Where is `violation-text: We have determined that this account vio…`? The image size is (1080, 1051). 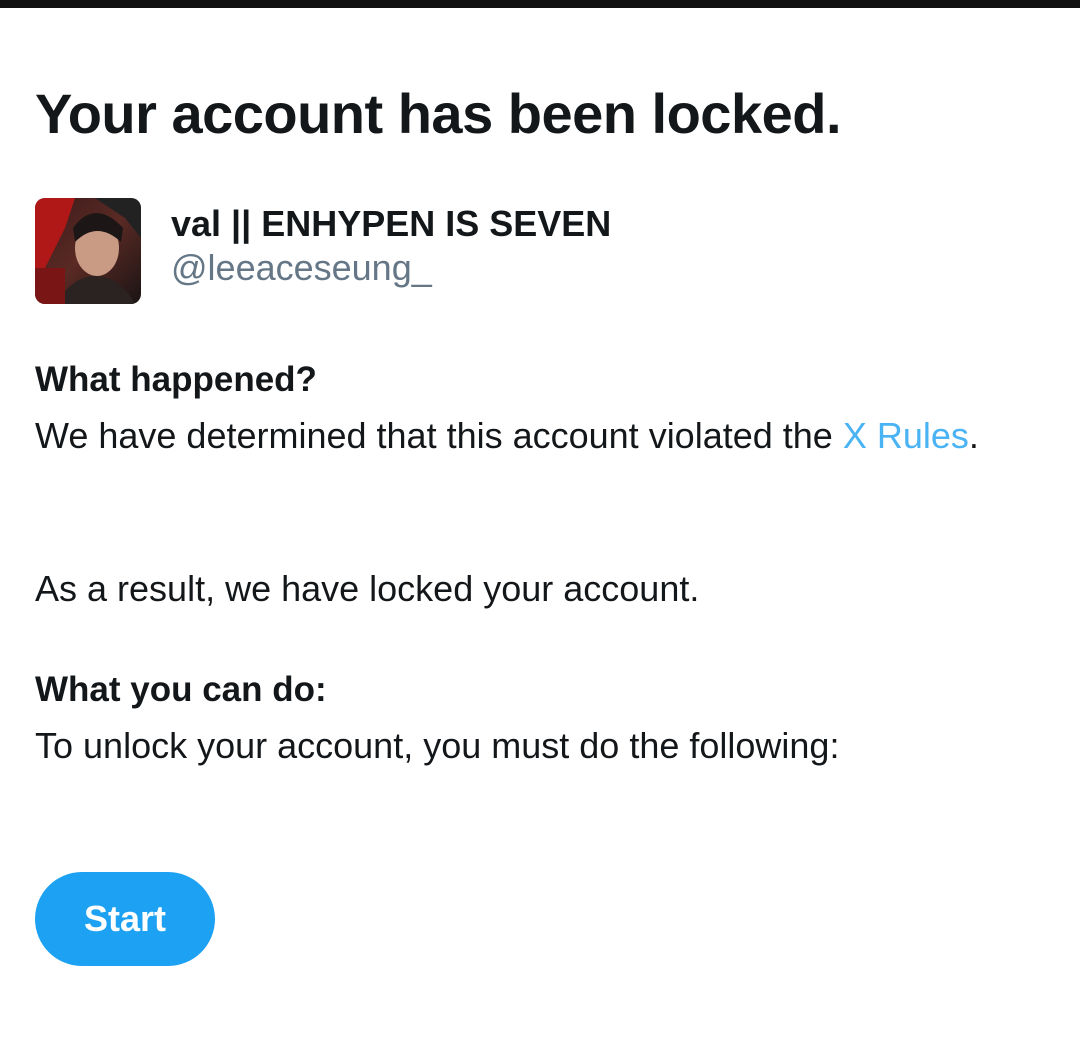
violation-text: We have determined that this account vio… is located at coordinates (439, 435).